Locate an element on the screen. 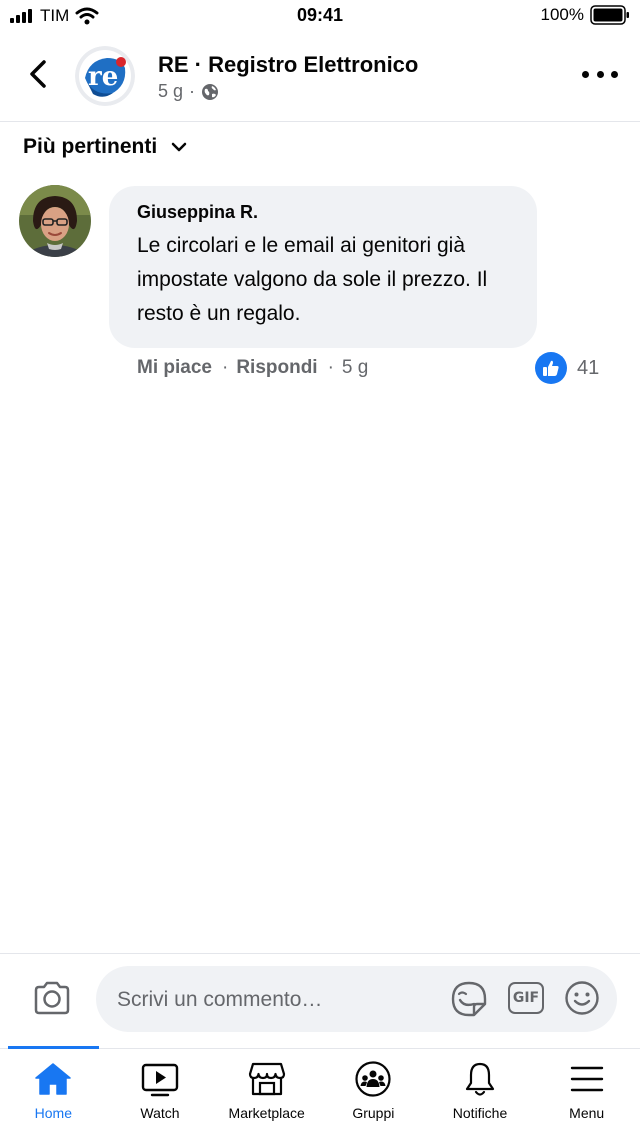  status-right: 100% is located at coordinates (585, 15).